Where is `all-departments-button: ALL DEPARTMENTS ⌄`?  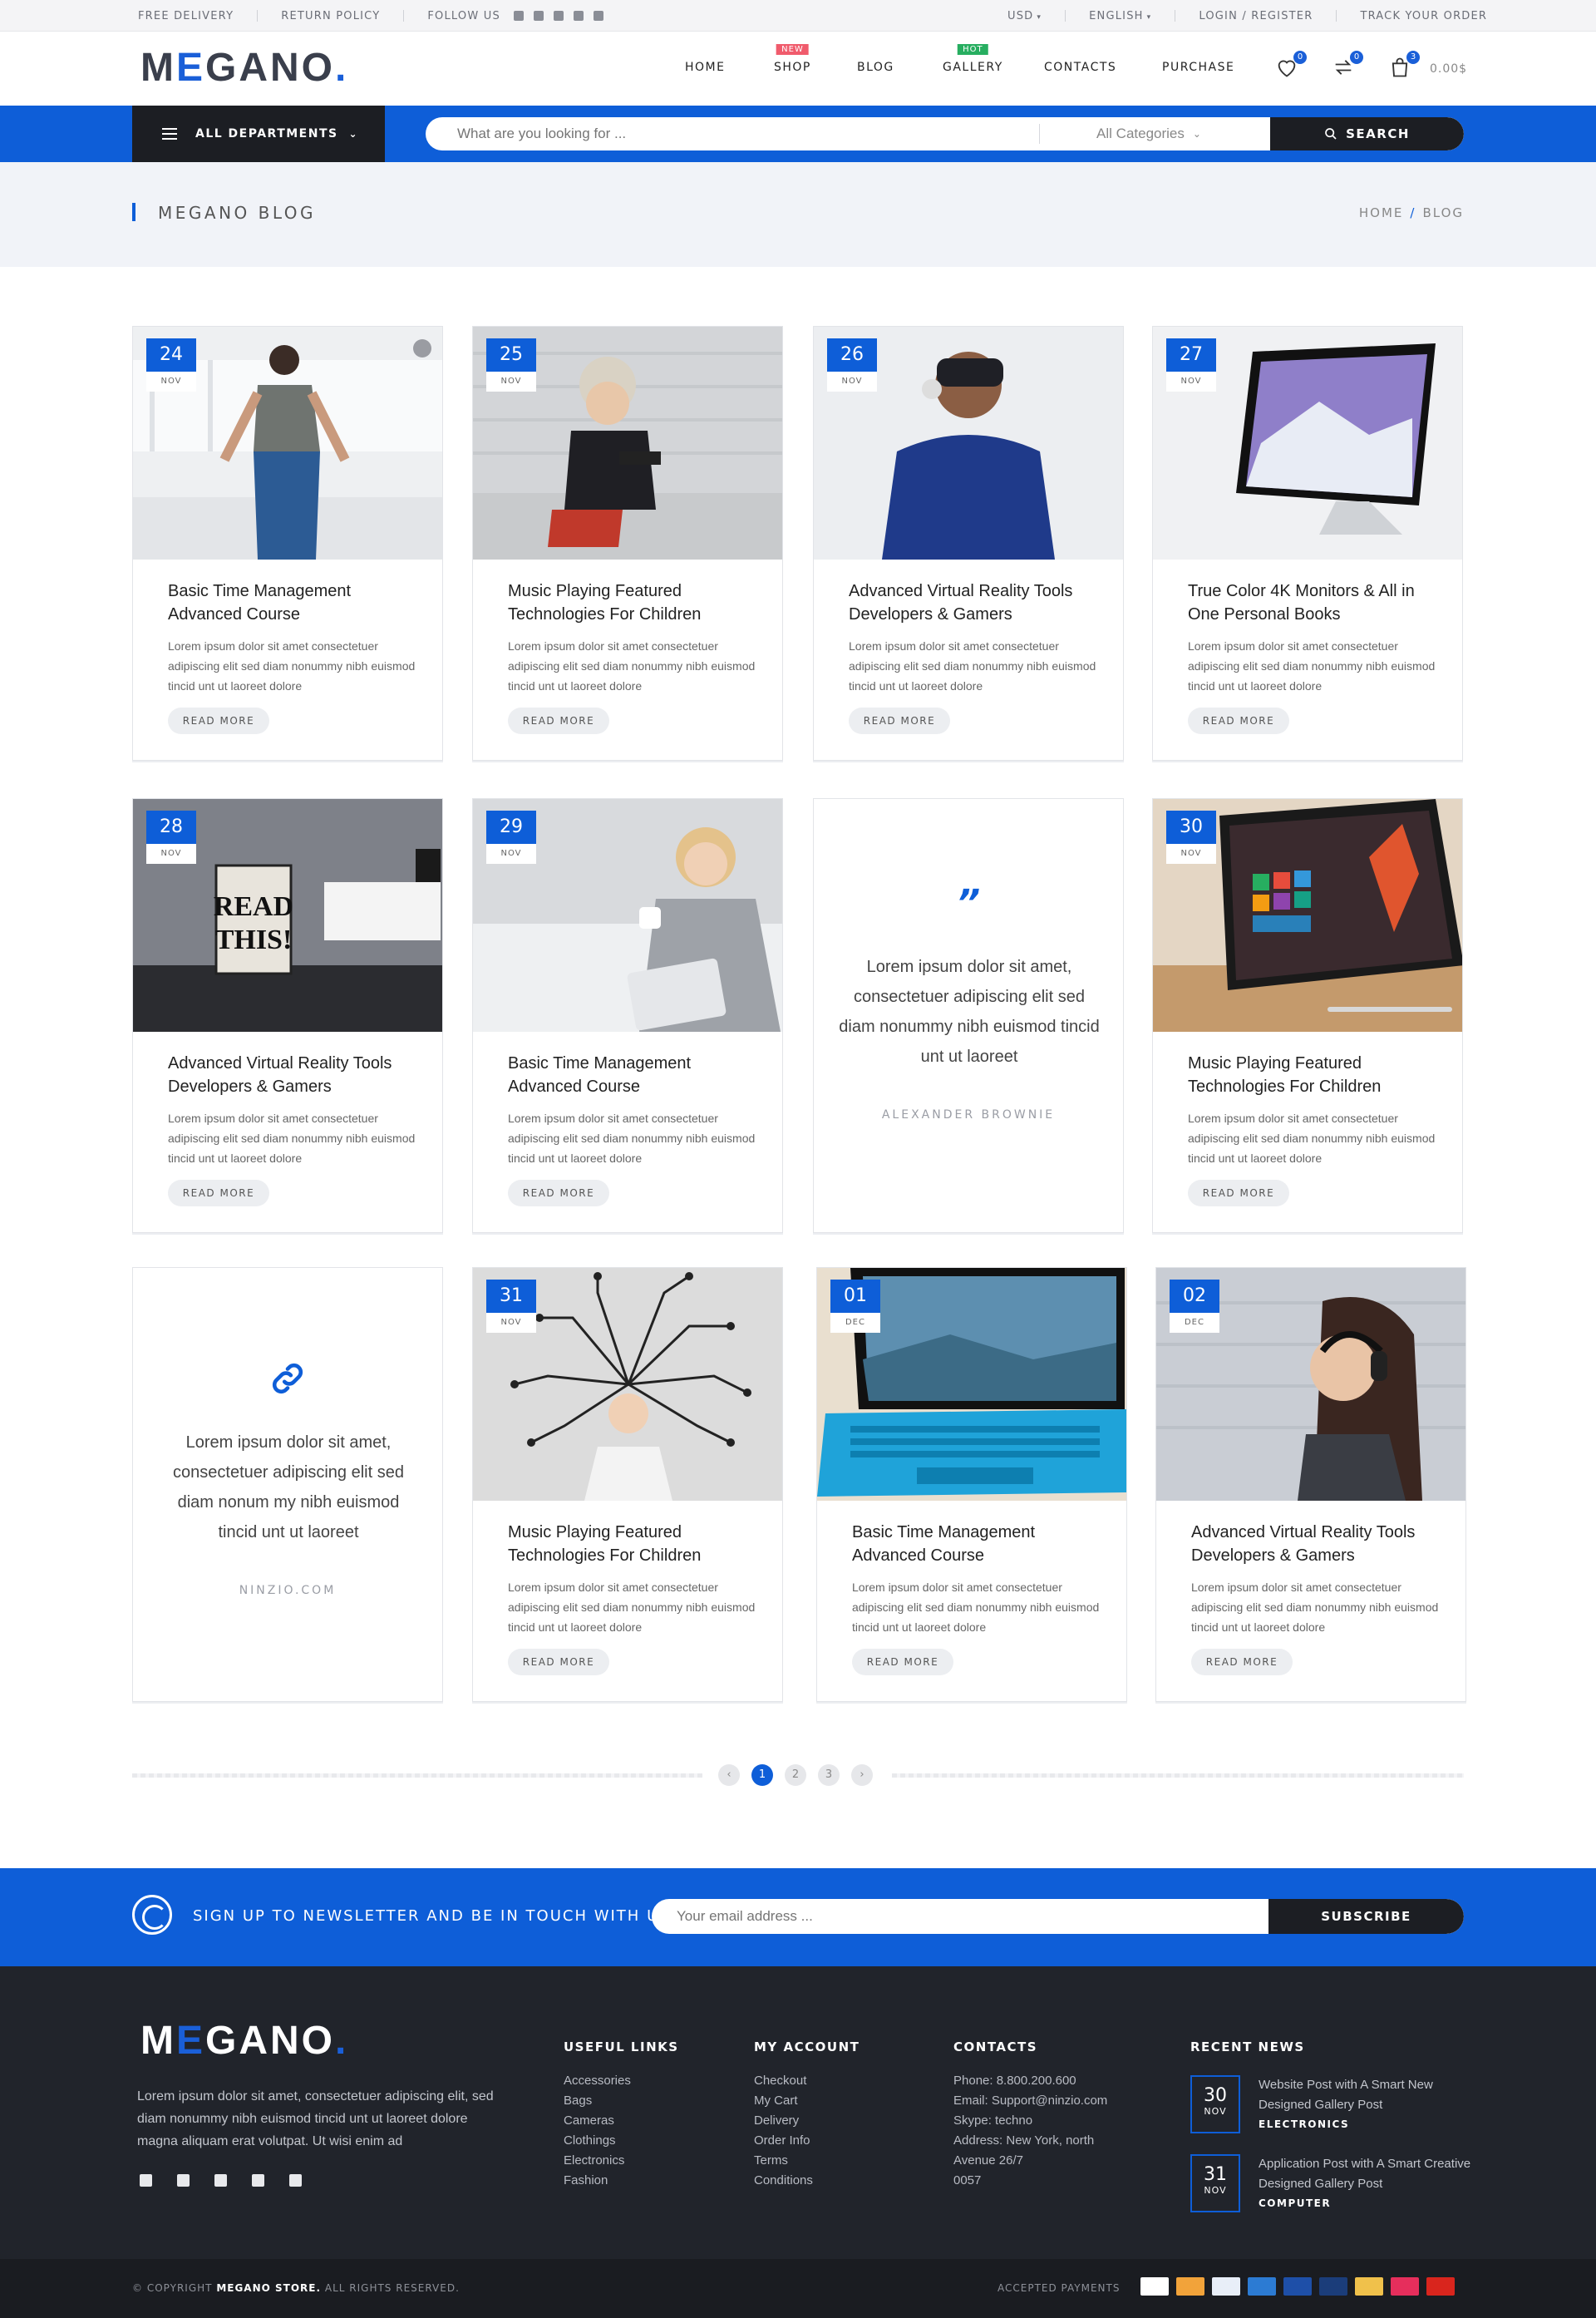
all-departments-button: ALL DEPARTMENTS ⌄ is located at coordinates (258, 134).